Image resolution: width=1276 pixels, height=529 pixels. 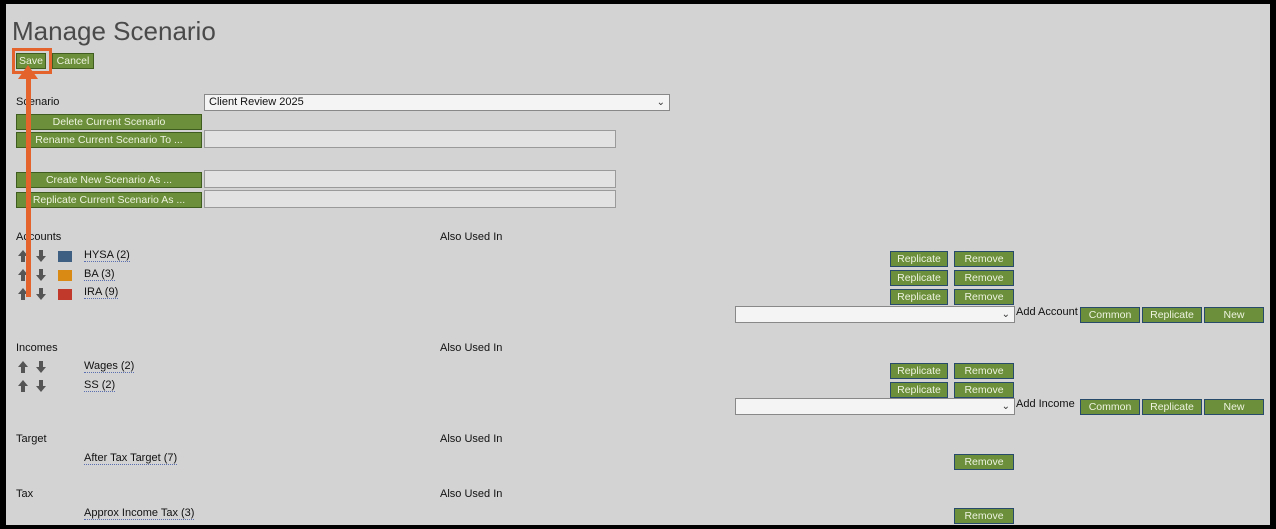 I want to click on account-common-button: Common, so click(x=1110, y=315).